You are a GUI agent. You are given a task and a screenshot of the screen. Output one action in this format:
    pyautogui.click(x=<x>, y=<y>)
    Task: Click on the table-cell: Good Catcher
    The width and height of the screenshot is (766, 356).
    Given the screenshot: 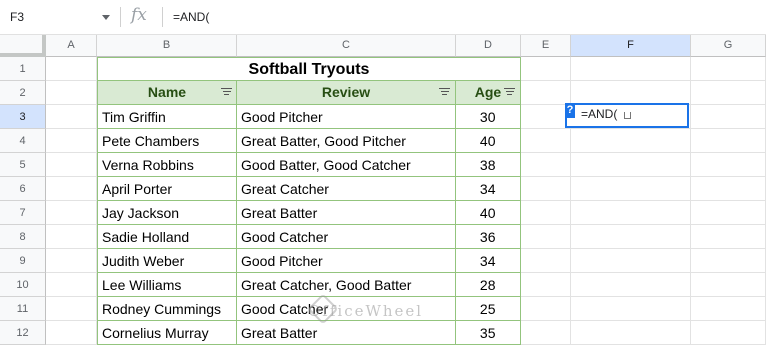 What is the action you would take?
    pyautogui.click(x=346, y=237)
    